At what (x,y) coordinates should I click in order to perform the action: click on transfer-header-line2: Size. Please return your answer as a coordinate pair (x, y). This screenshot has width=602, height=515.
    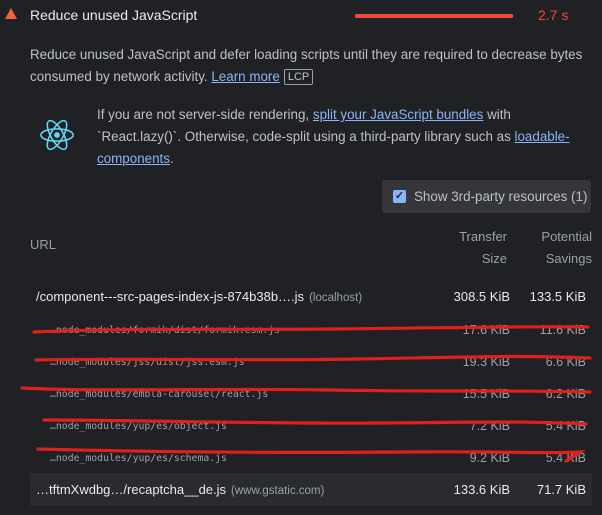
    Looking at the image, I should click on (494, 258).